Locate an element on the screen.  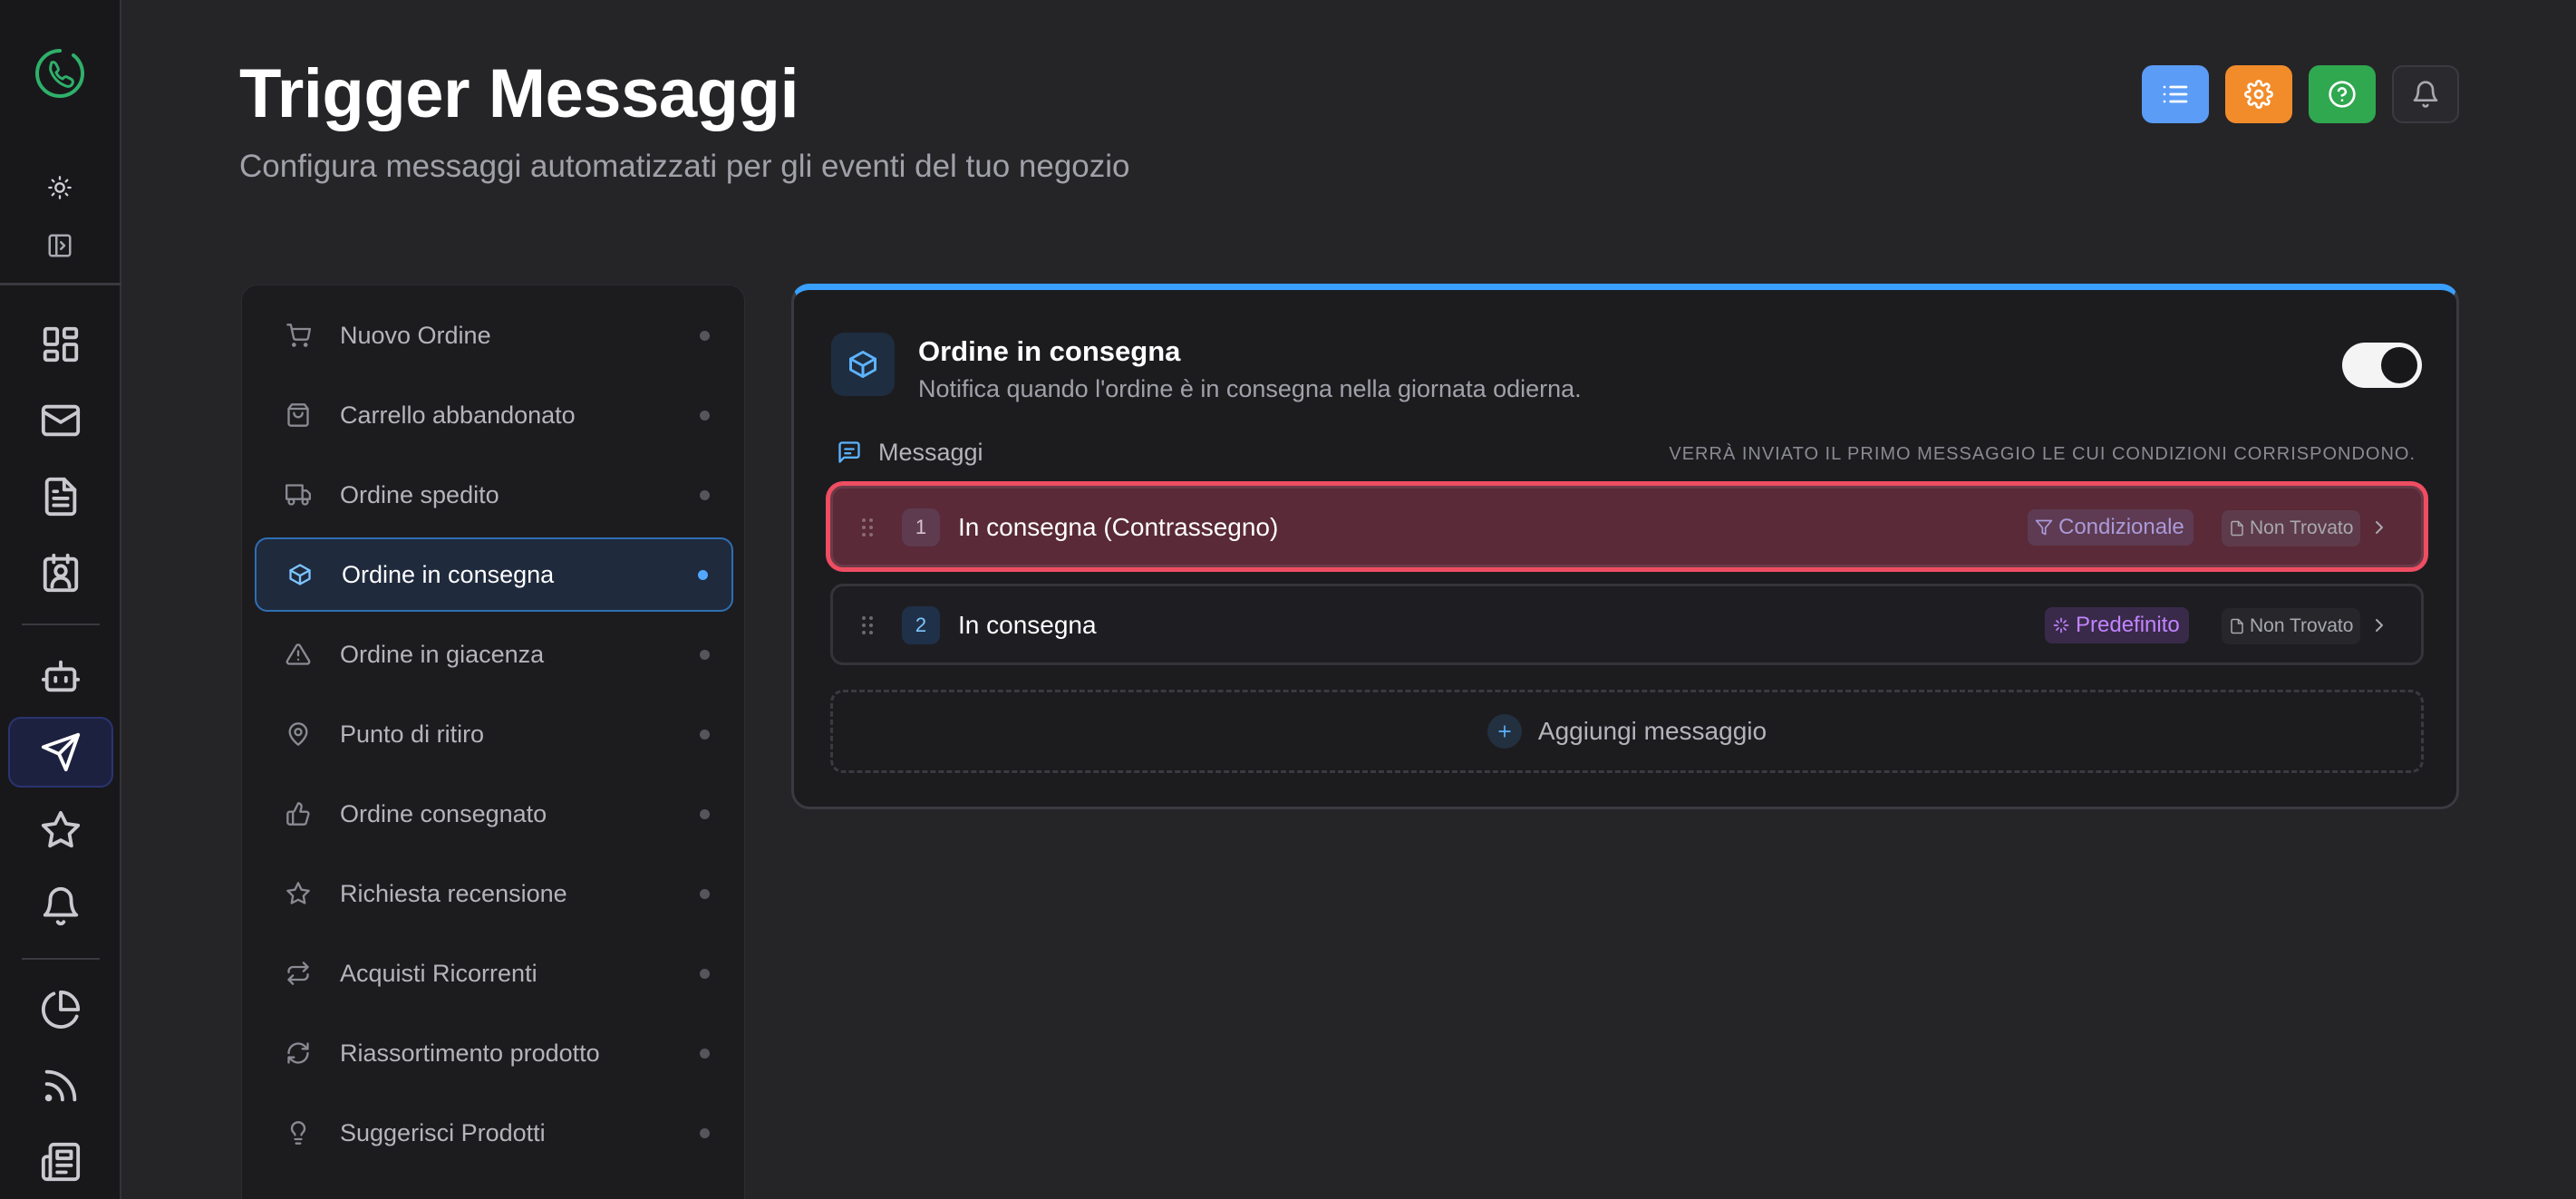
rail-item-feed is located at coordinates (60, 1085).